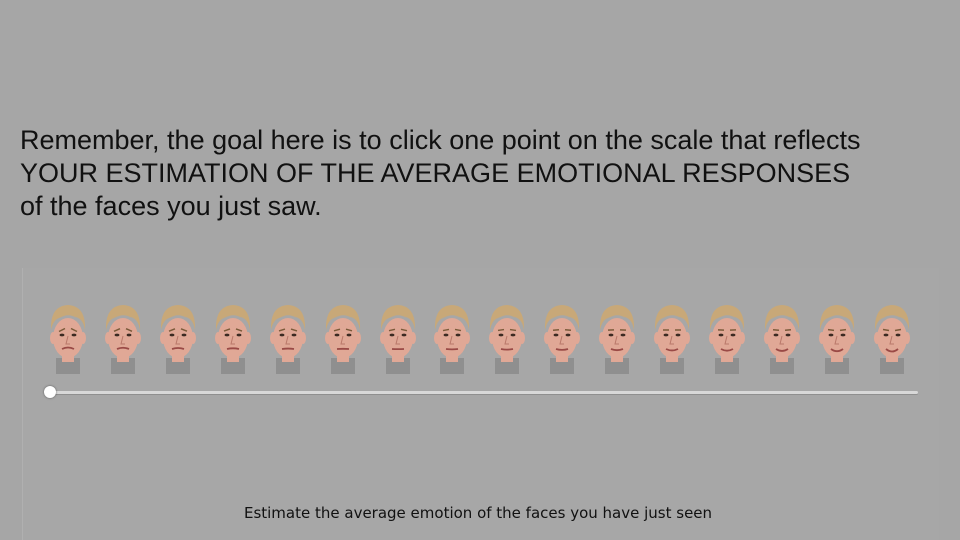  What do you see at coordinates (480, 337) in the screenshot?
I see `face-scale` at bounding box center [480, 337].